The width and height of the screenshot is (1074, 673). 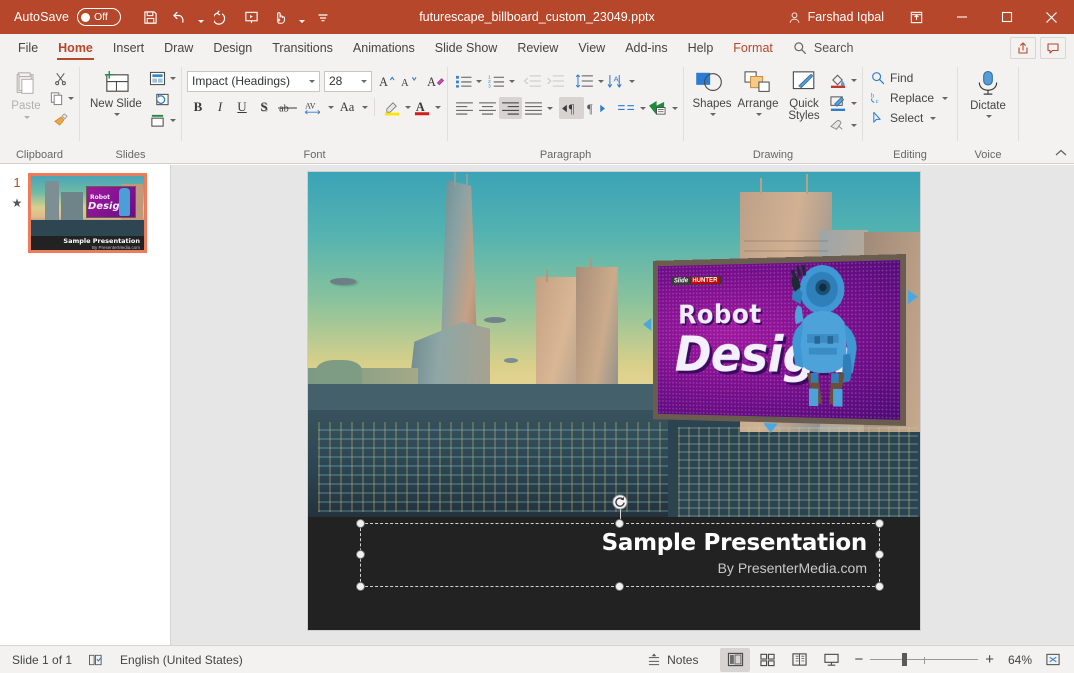 What do you see at coordinates (360, 523) in the screenshot?
I see `resize-handle-top-left` at bounding box center [360, 523].